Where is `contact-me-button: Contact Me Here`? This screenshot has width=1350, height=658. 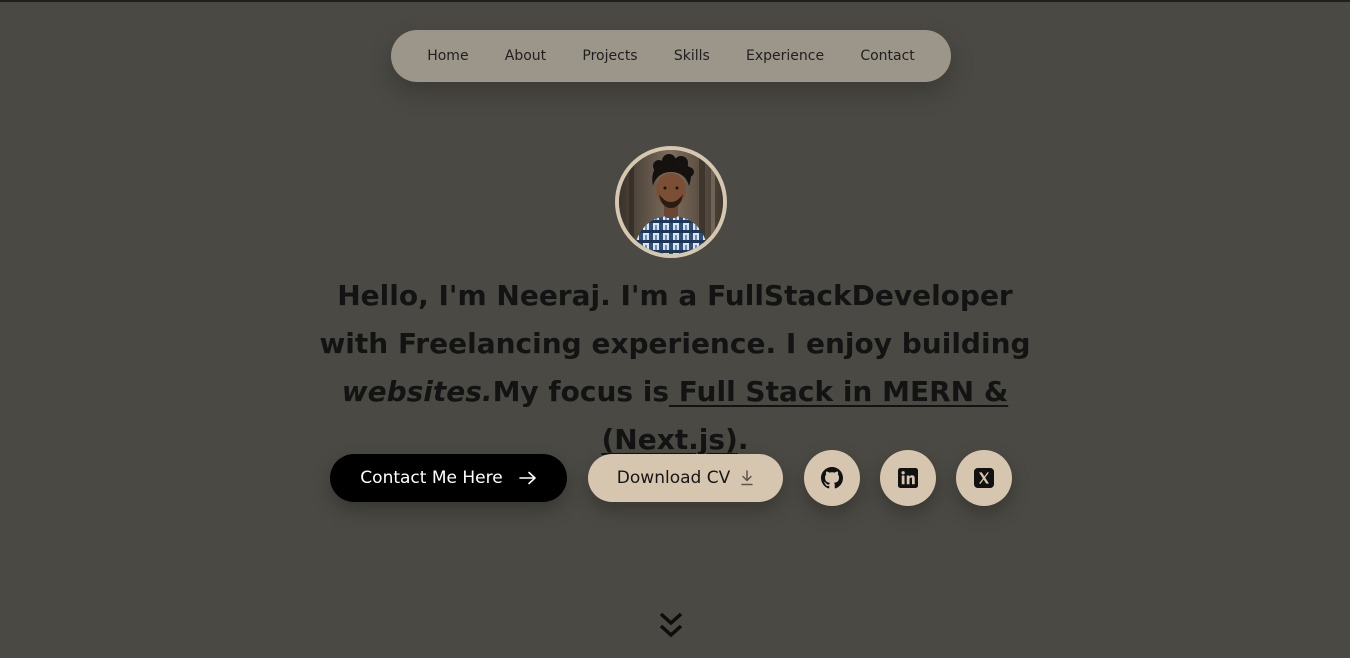
contact-me-button: Contact Me Here is located at coordinates (448, 478).